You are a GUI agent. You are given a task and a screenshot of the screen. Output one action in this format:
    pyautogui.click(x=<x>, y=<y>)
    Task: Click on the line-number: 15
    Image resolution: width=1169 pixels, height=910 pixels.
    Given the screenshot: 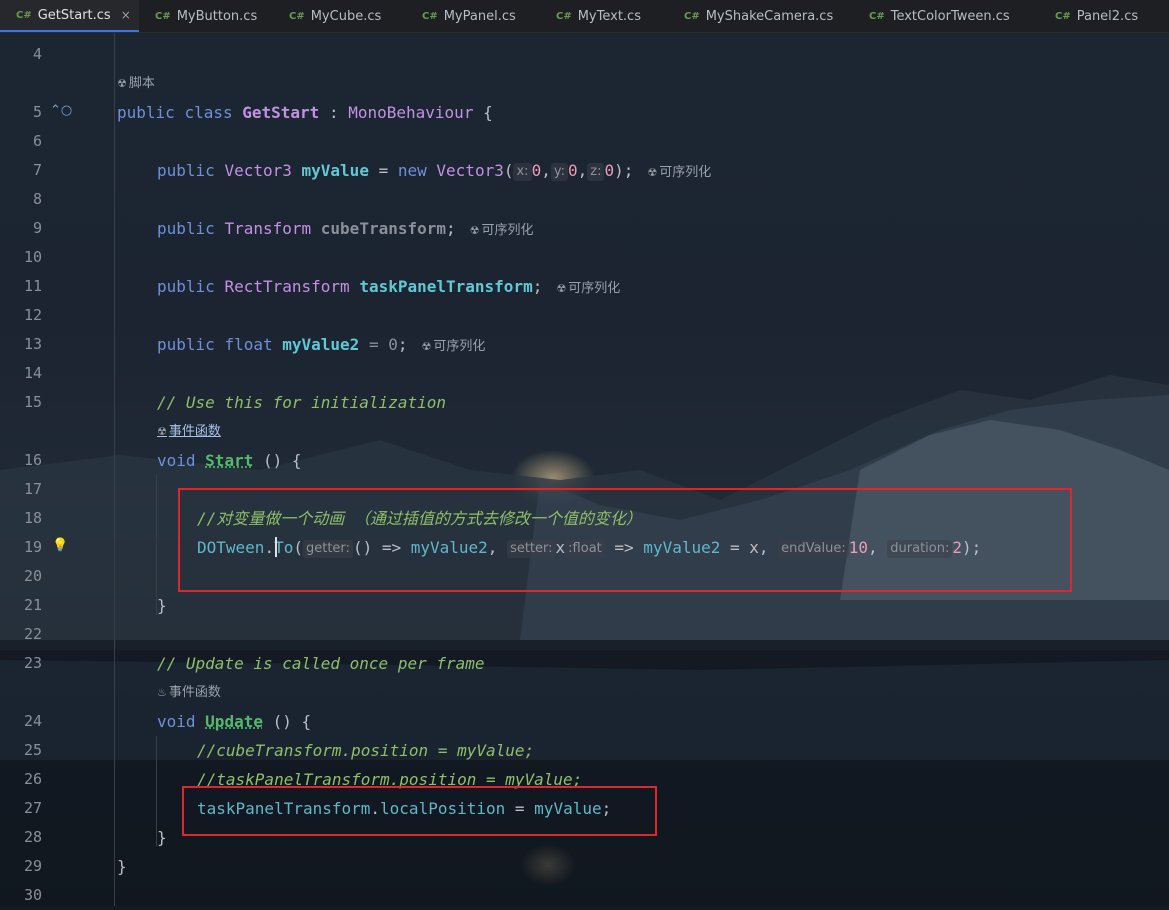 What is the action you would take?
    pyautogui.click(x=21, y=402)
    